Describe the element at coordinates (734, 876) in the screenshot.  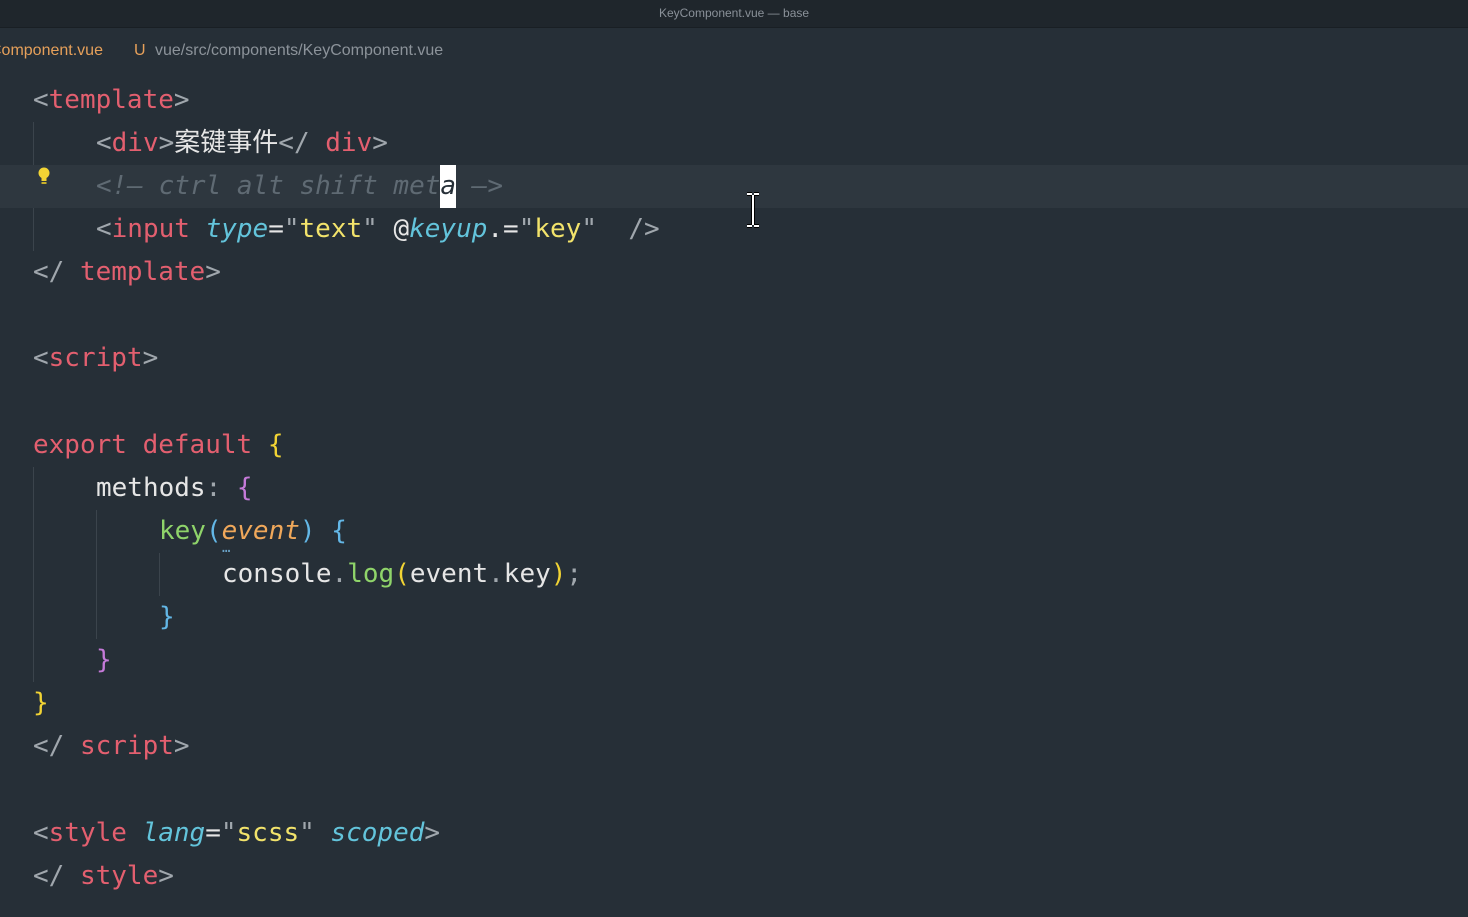
I see `code-line: </ style>` at that location.